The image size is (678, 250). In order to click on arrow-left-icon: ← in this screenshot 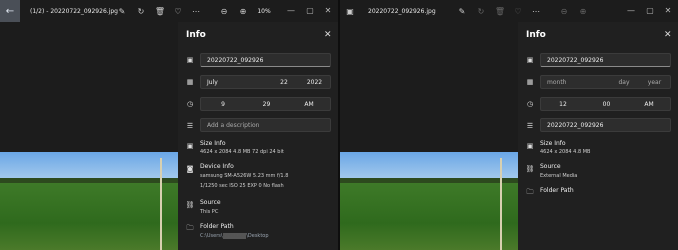, I will do `click(10, 11)`.